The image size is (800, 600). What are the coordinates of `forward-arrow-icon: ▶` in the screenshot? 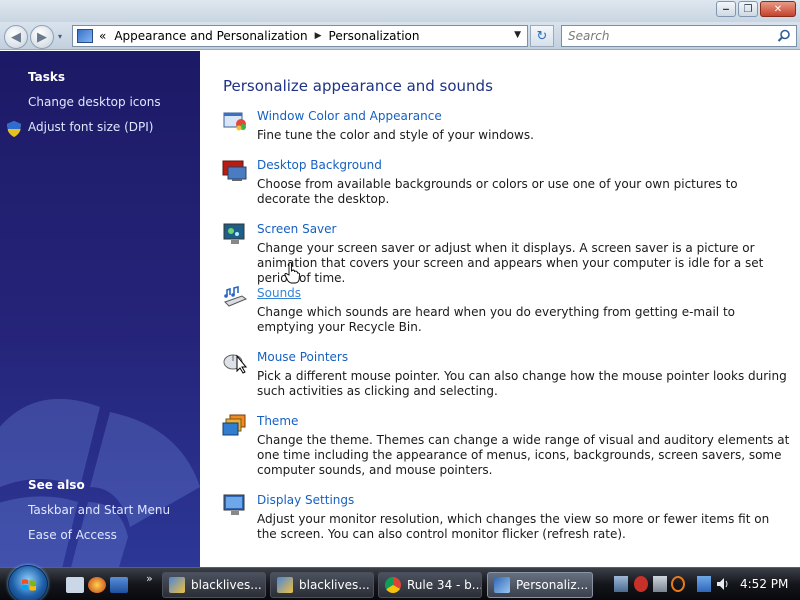 It's located at (42, 37).